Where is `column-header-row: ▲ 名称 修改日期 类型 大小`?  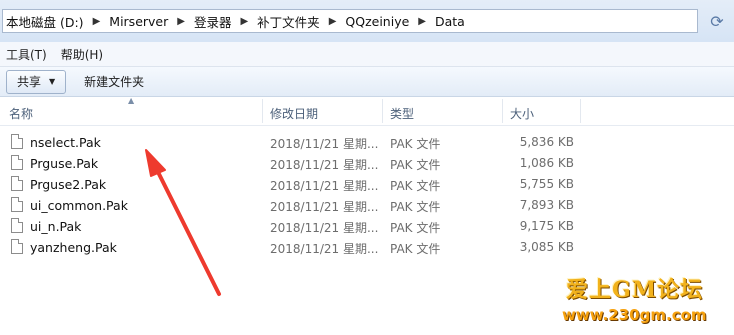
column-header-row: ▲ 名称 修改日期 类型 大小 is located at coordinates (367, 111).